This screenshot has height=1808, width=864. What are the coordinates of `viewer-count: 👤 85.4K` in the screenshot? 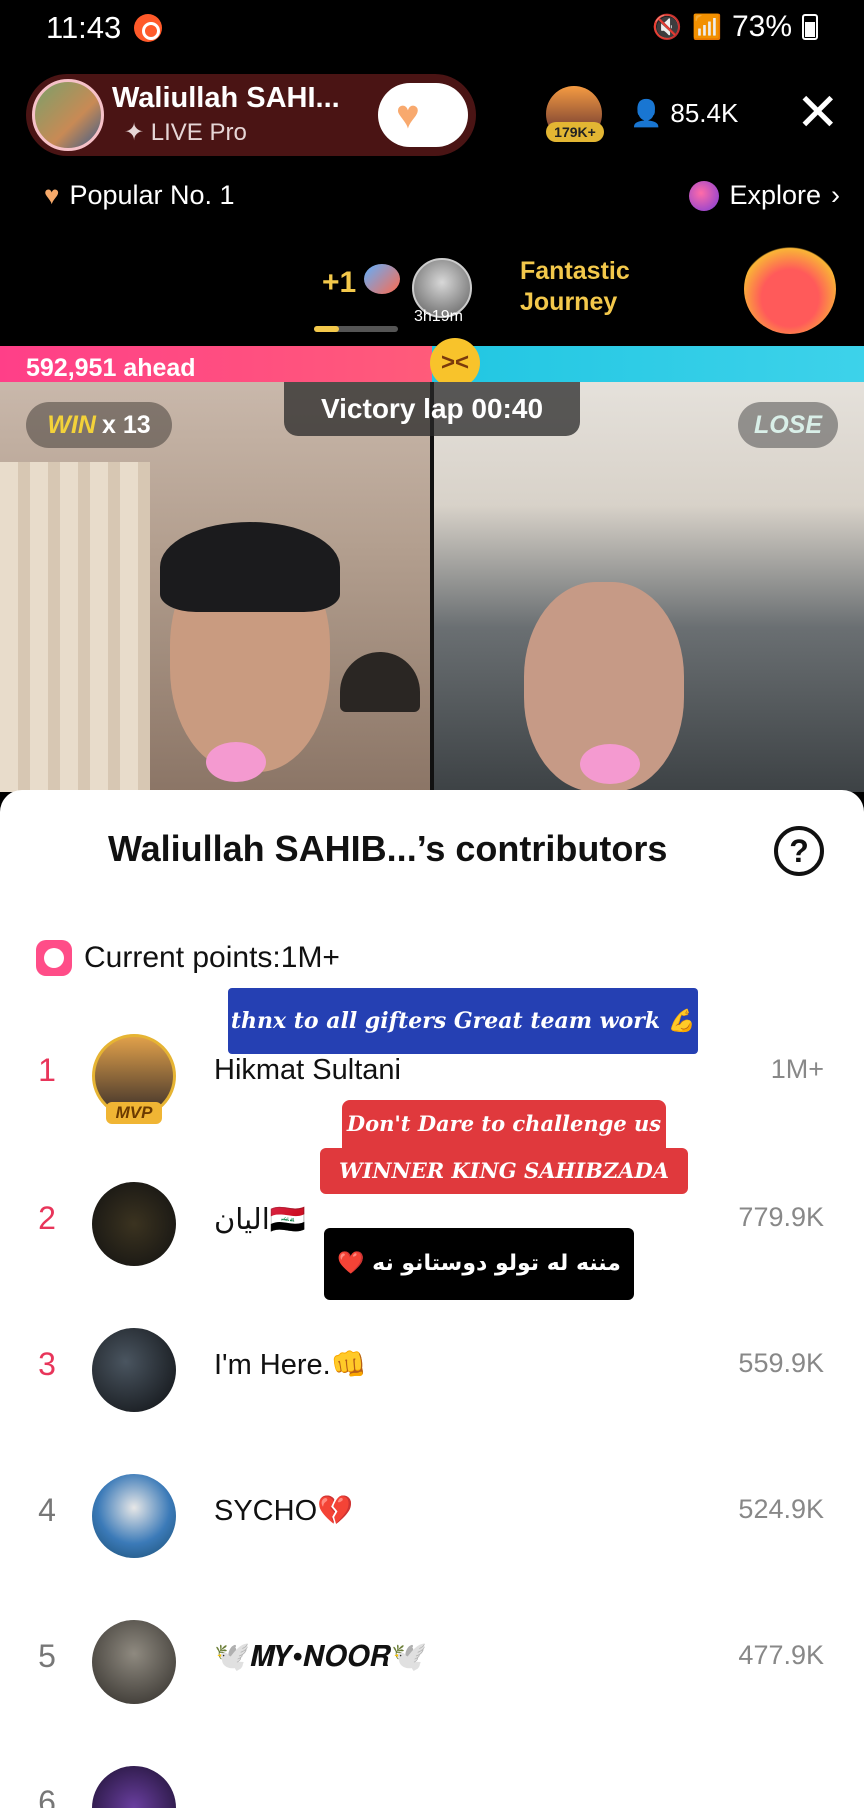 It's located at (684, 113).